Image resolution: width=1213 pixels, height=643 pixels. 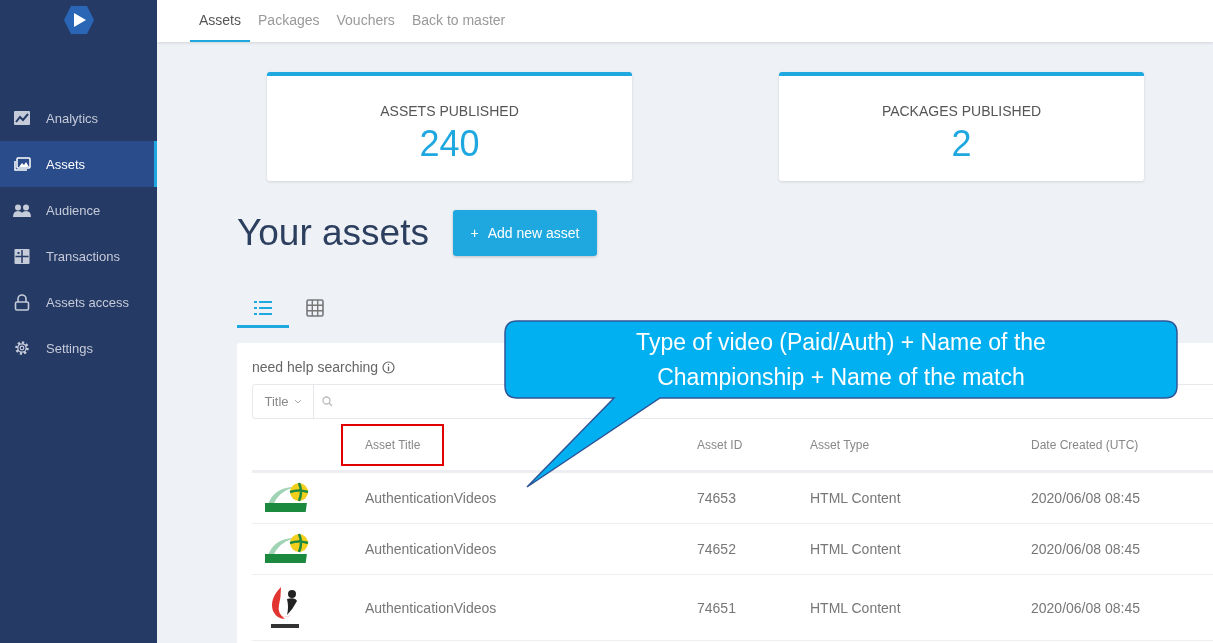 I want to click on stat-label: PACKAGES PUBLISHED, so click(x=961, y=111).